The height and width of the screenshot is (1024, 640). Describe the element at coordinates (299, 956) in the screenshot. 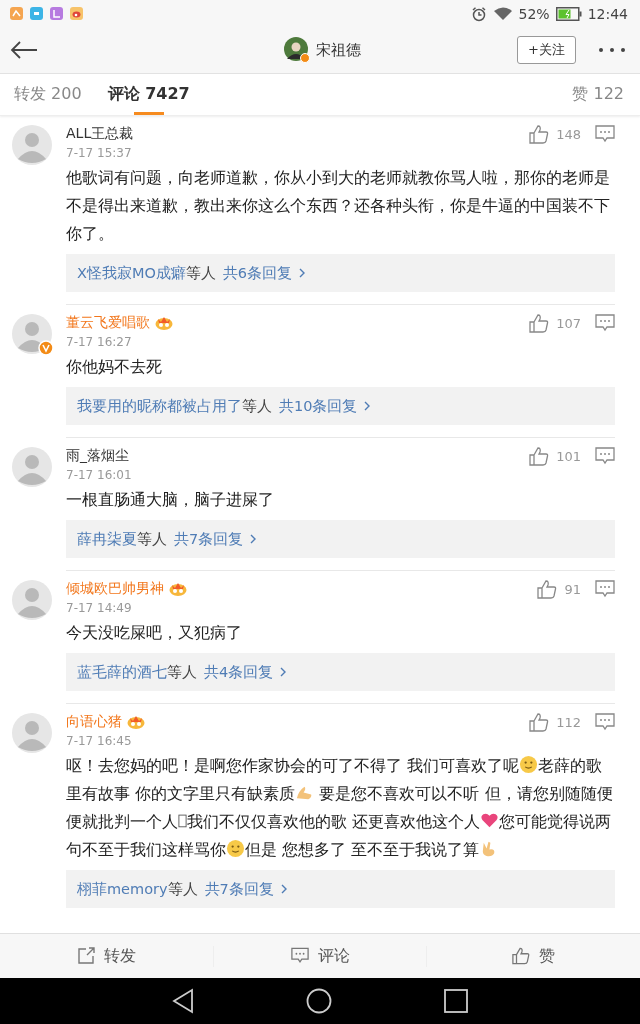

I see `comment-icon` at that location.